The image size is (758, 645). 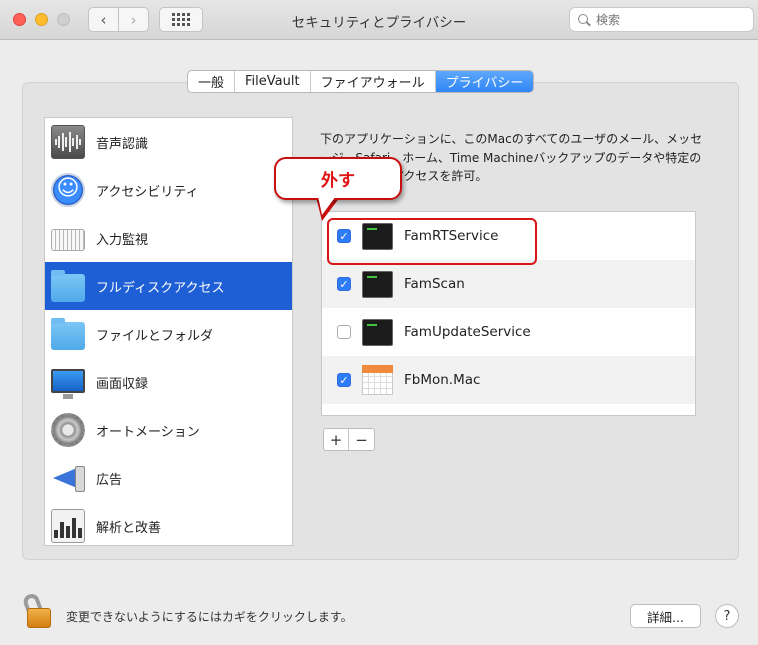 What do you see at coordinates (122, 144) in the screenshot?
I see `sidebar-item-label: 音声認識` at bounding box center [122, 144].